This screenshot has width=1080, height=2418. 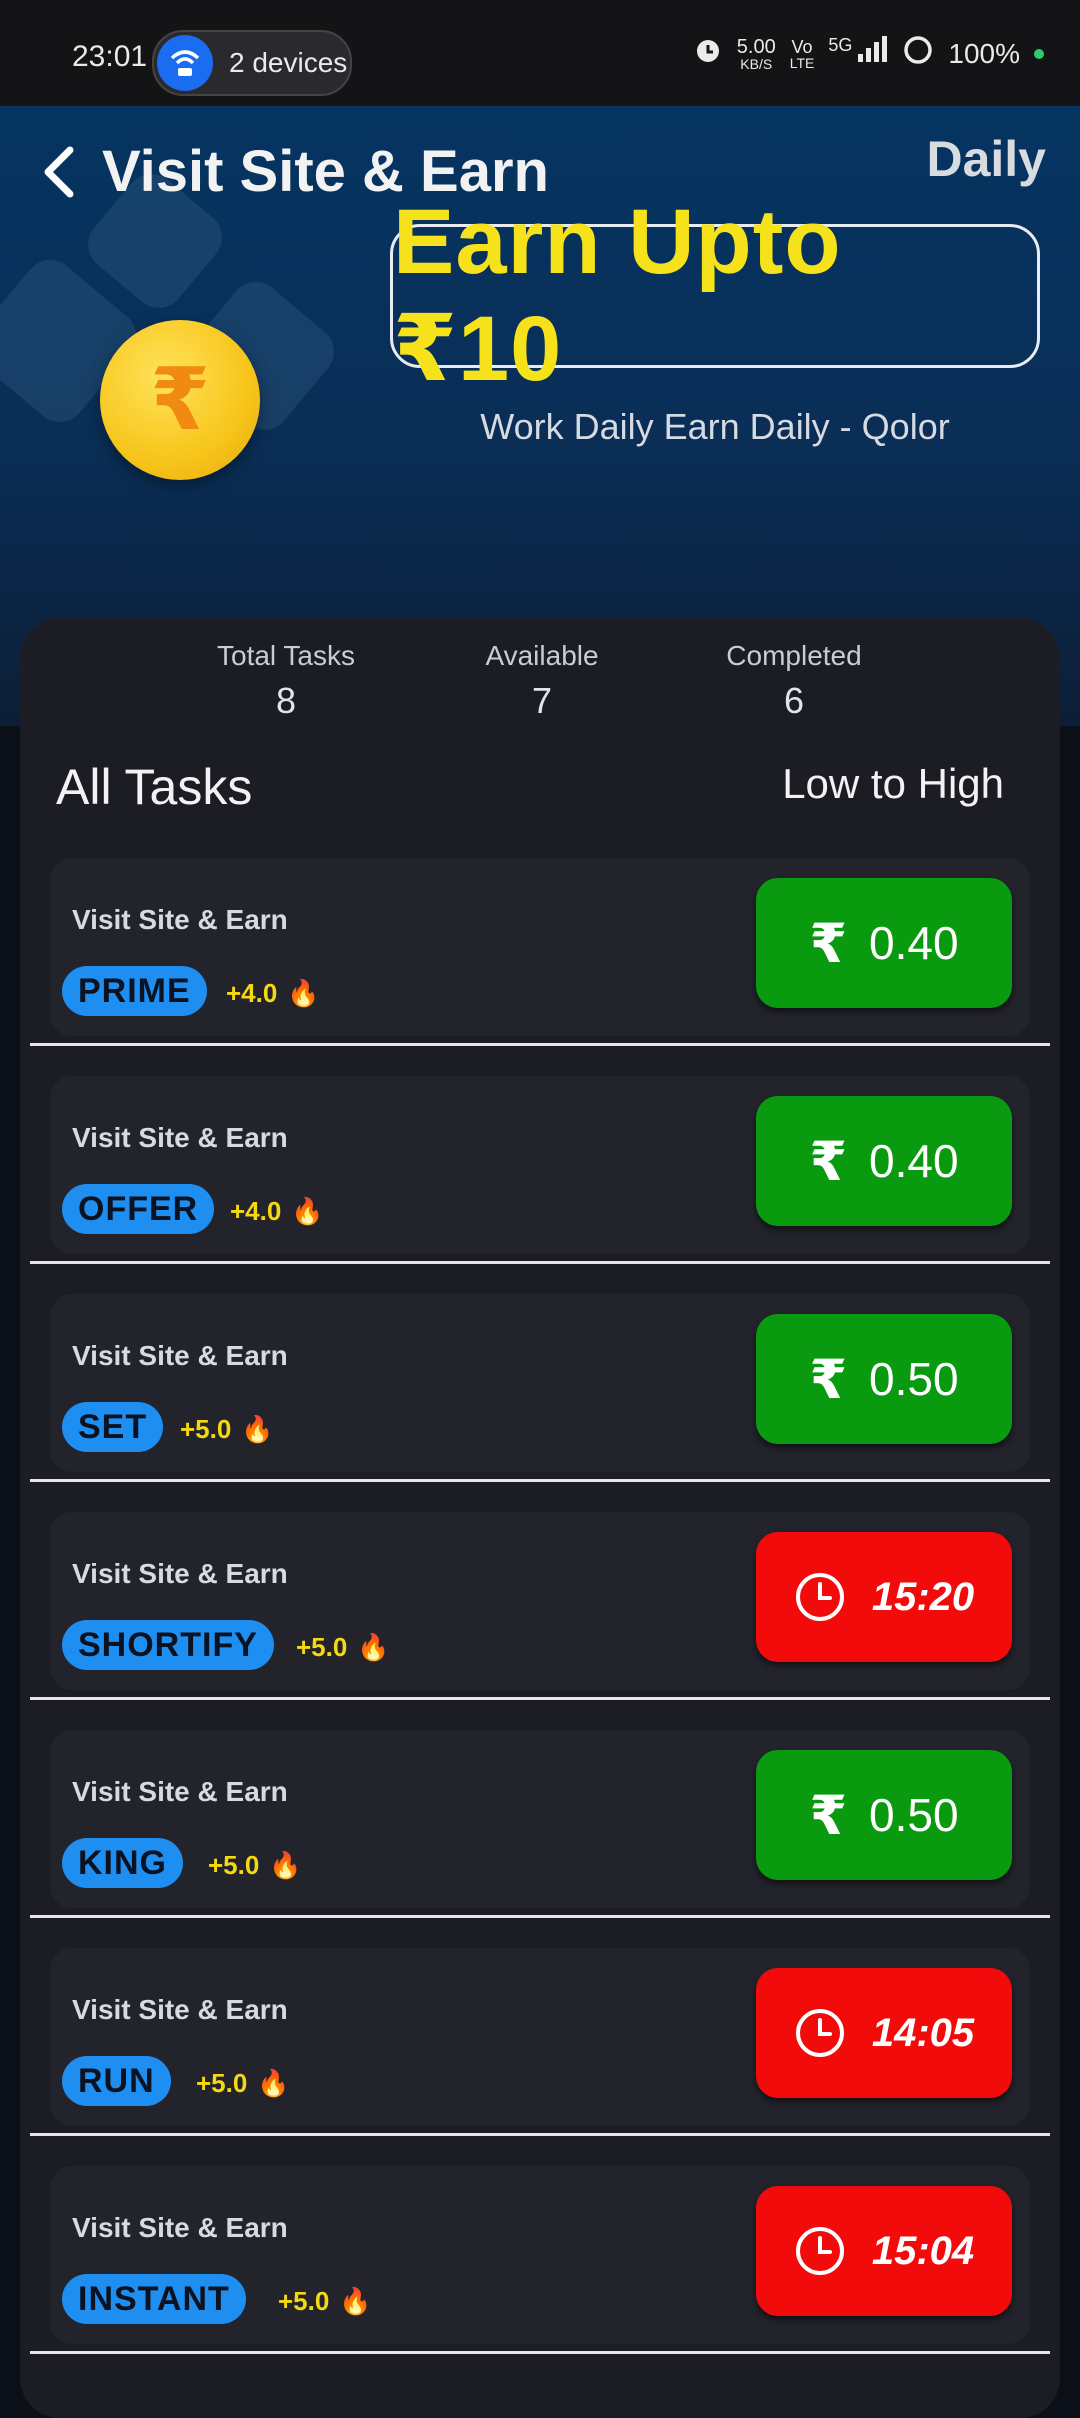 I want to click on cooldown-timer-button: 14:05, so click(x=884, y=2033).